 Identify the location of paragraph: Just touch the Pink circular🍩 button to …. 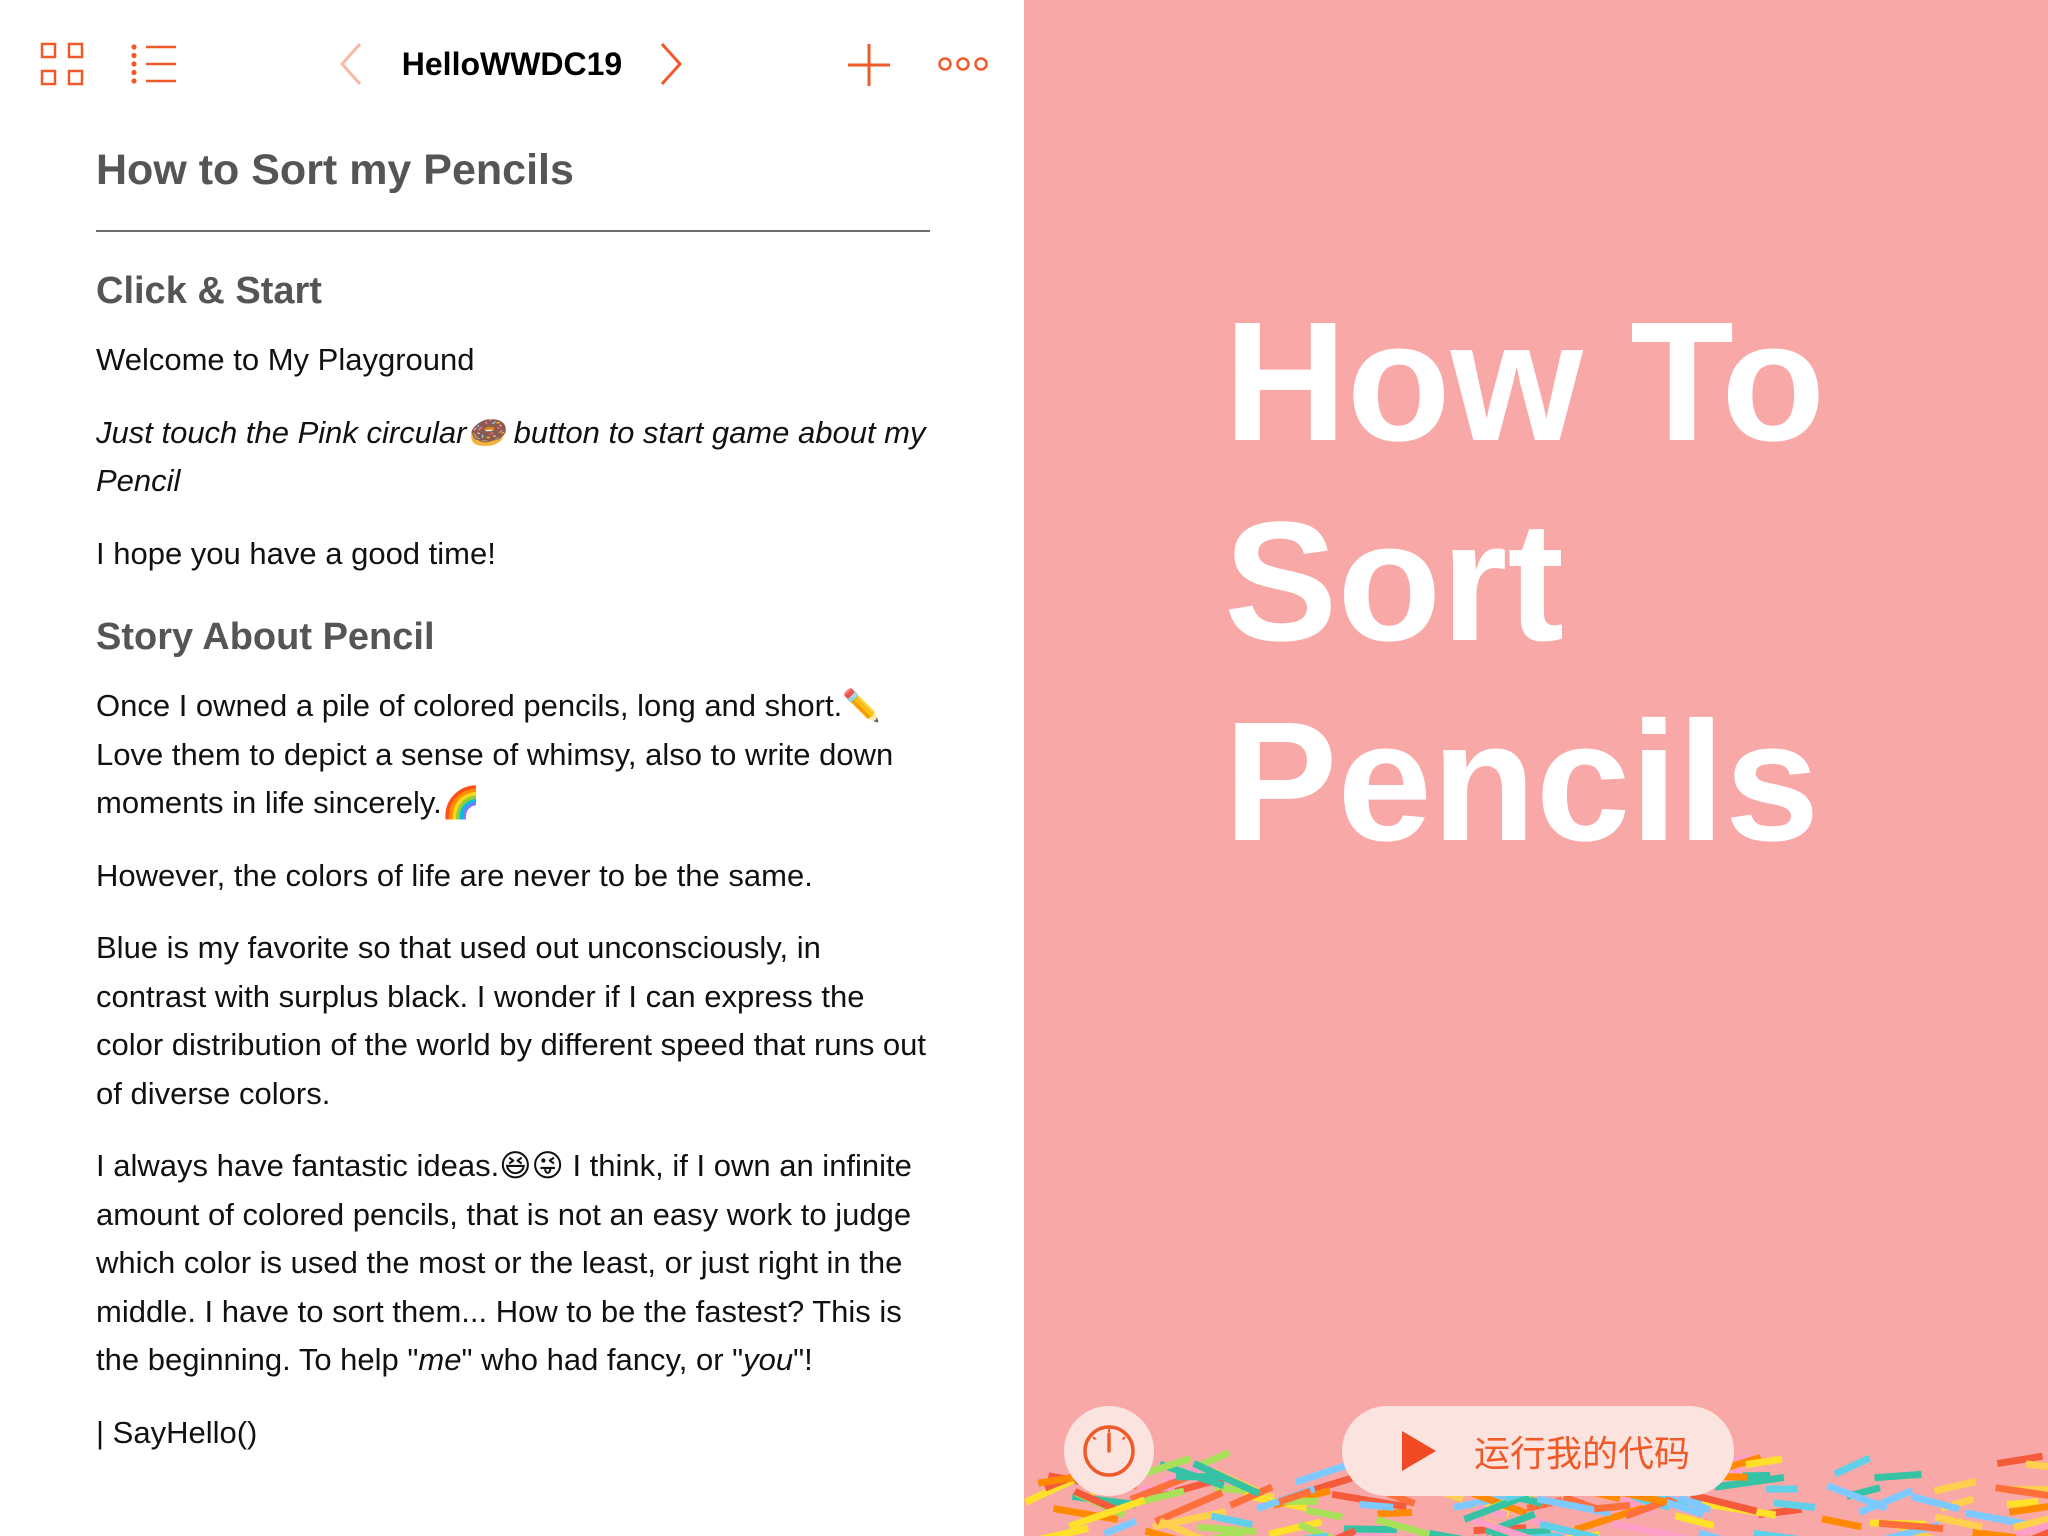
(511, 456).